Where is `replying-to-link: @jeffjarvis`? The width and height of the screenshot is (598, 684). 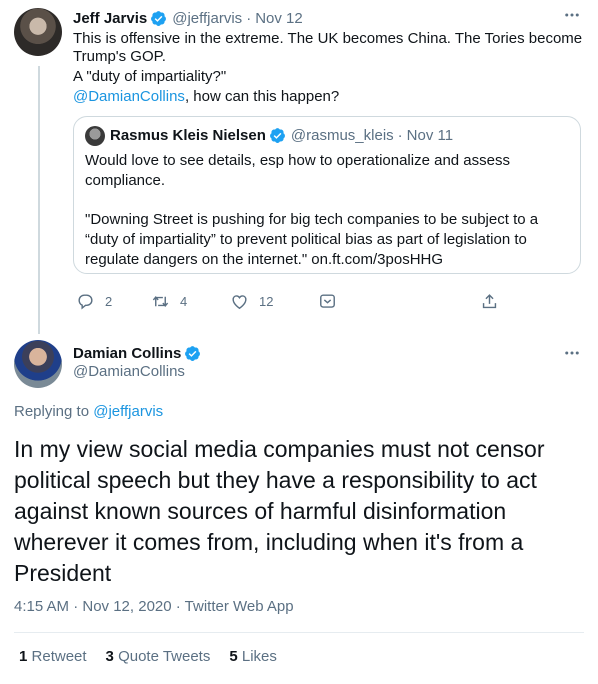
replying-to-link: @jeffjarvis is located at coordinates (128, 411).